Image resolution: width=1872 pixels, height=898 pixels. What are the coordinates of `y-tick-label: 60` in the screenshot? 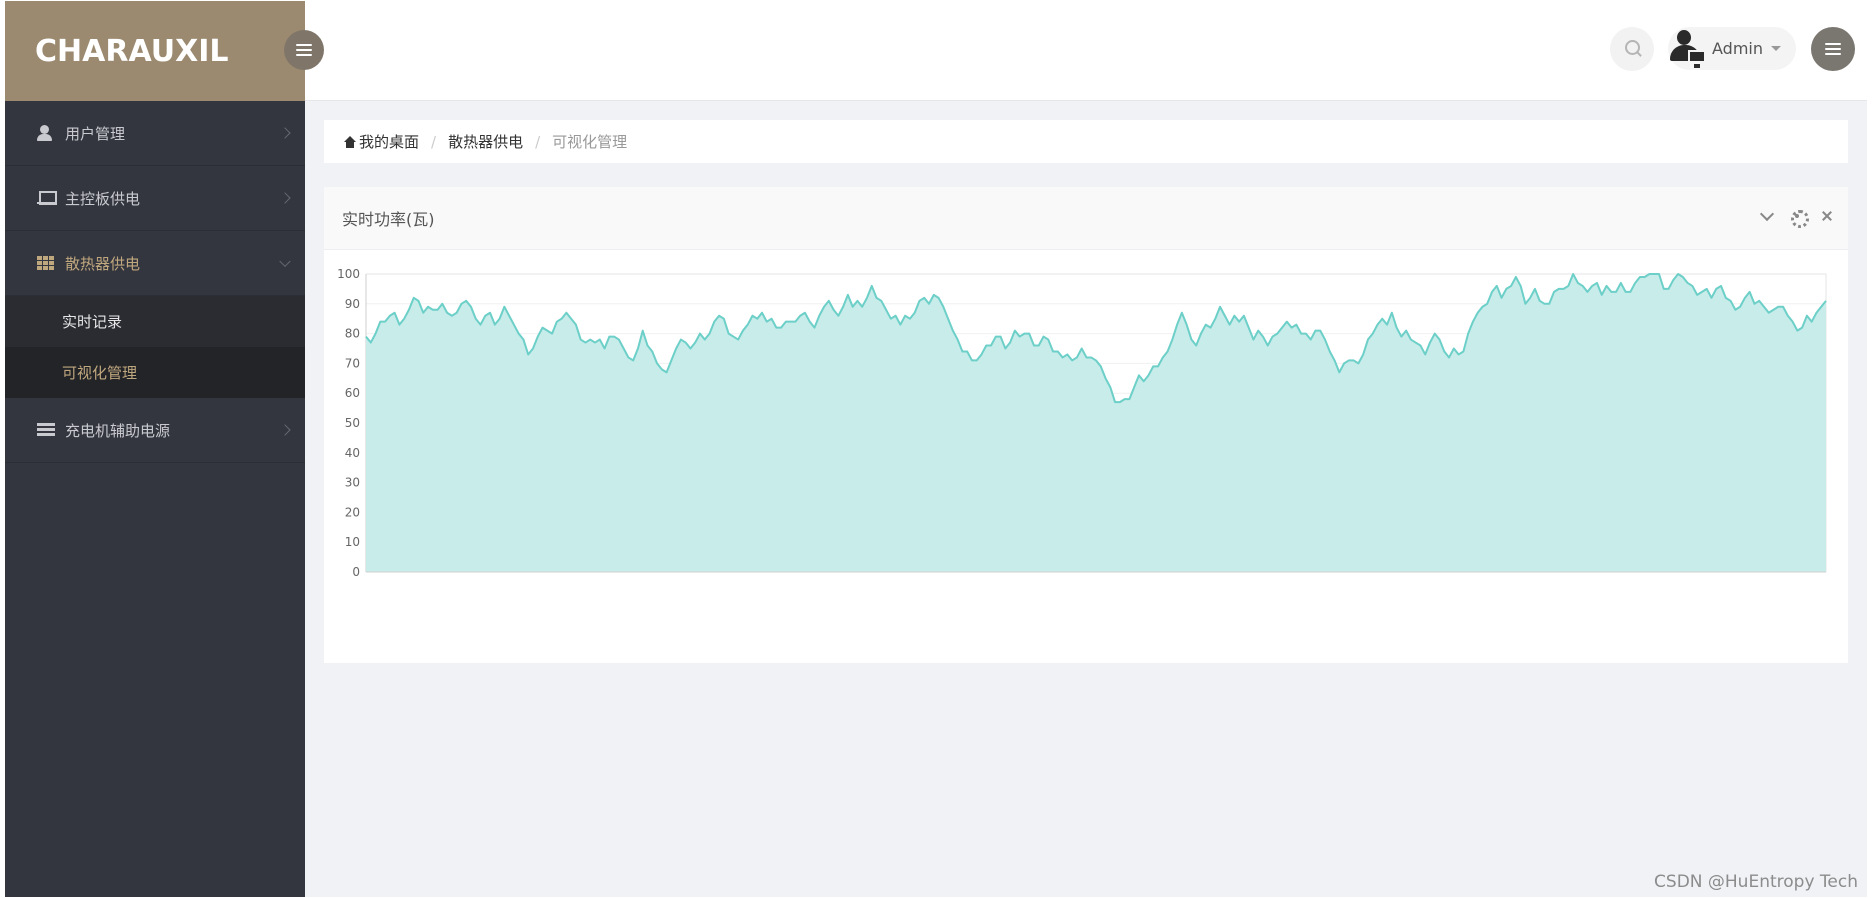 It's located at (352, 393).